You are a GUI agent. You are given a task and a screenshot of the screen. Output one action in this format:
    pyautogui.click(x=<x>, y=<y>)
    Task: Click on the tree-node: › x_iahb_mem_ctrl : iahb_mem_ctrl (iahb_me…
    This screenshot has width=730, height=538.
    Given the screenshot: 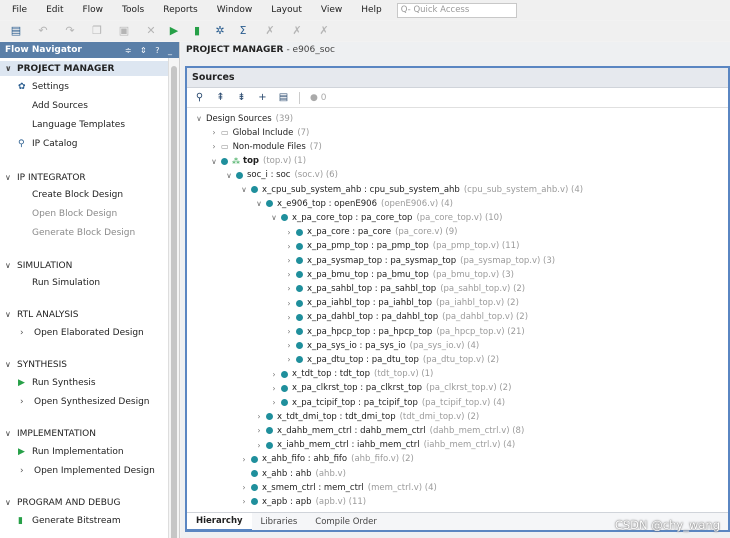 What is the action you would take?
    pyautogui.click(x=385, y=445)
    